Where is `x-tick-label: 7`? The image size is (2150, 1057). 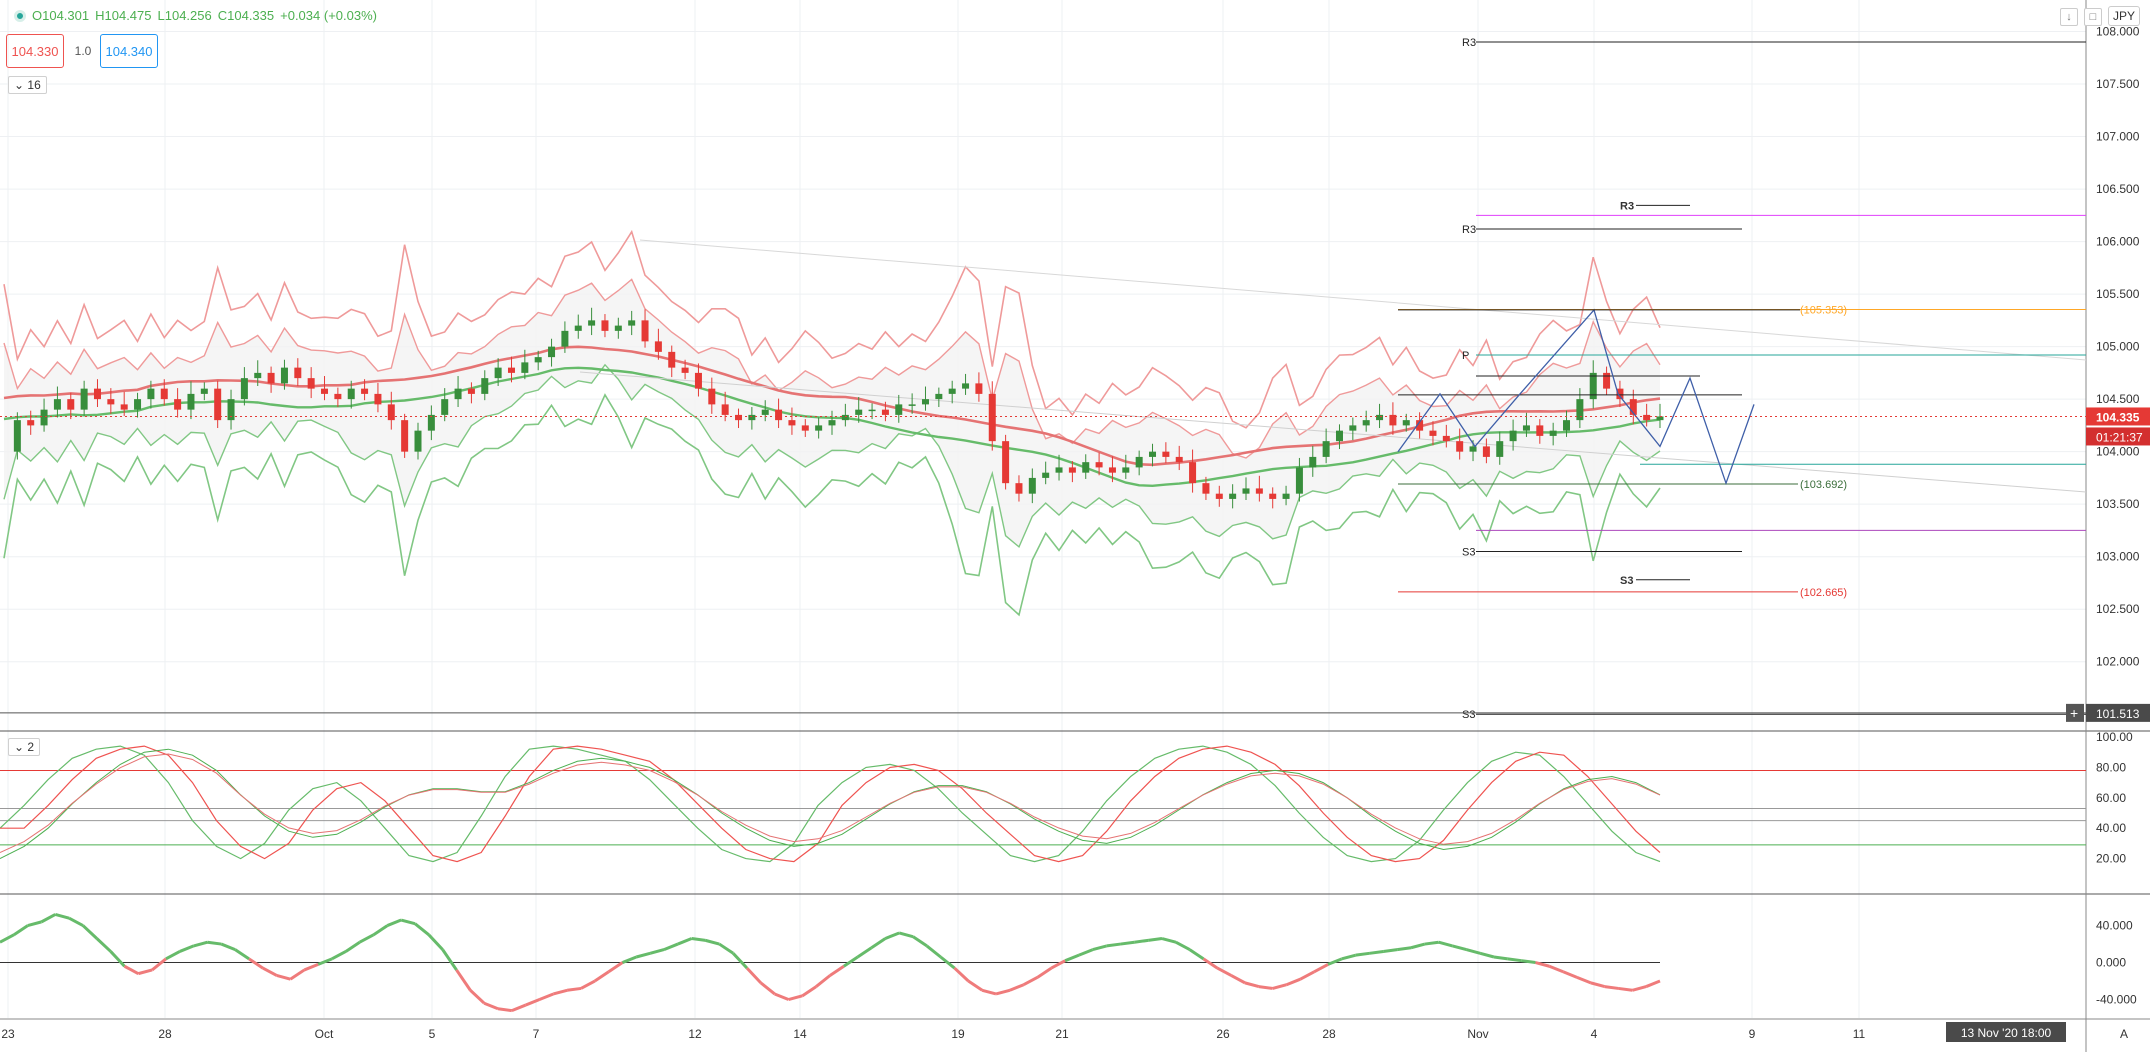
x-tick-label: 7 is located at coordinates (536, 1034).